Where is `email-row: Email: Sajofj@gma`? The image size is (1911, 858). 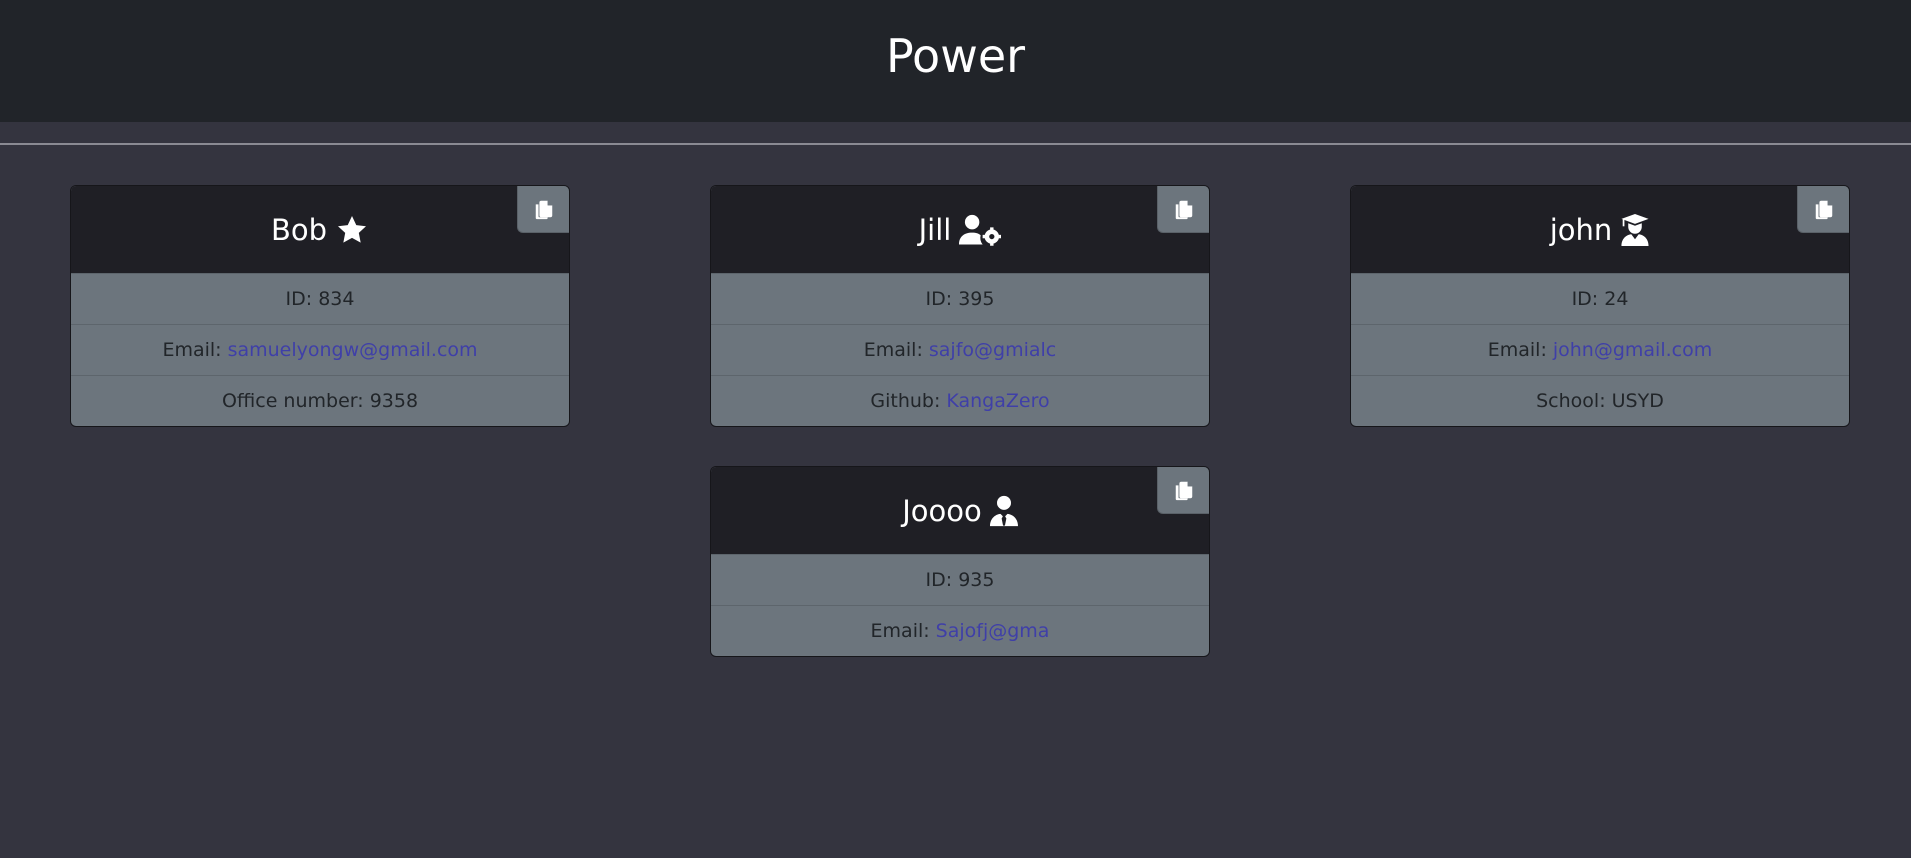 email-row: Email: Sajofj@gma is located at coordinates (960, 630).